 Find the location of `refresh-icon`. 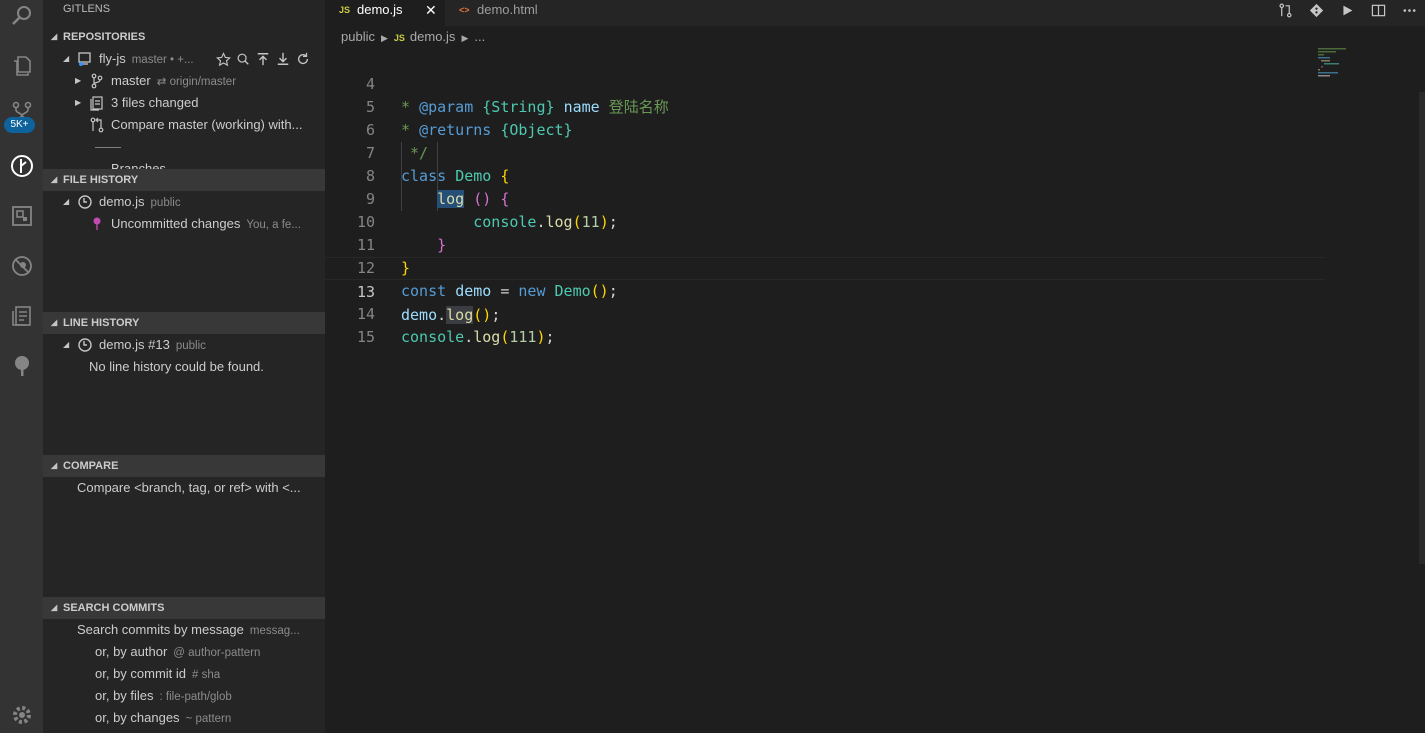

refresh-icon is located at coordinates (303, 59).